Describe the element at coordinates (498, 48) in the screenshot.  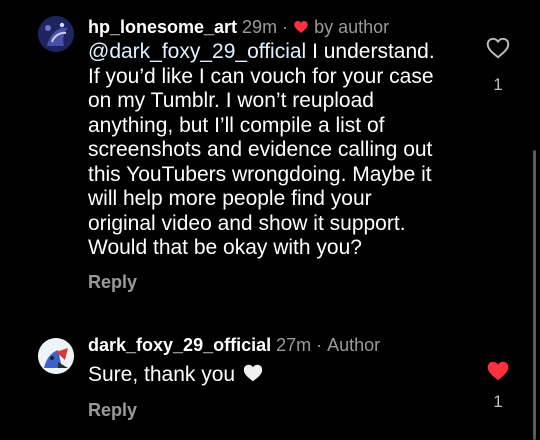
I see `heart-outline-icon` at that location.